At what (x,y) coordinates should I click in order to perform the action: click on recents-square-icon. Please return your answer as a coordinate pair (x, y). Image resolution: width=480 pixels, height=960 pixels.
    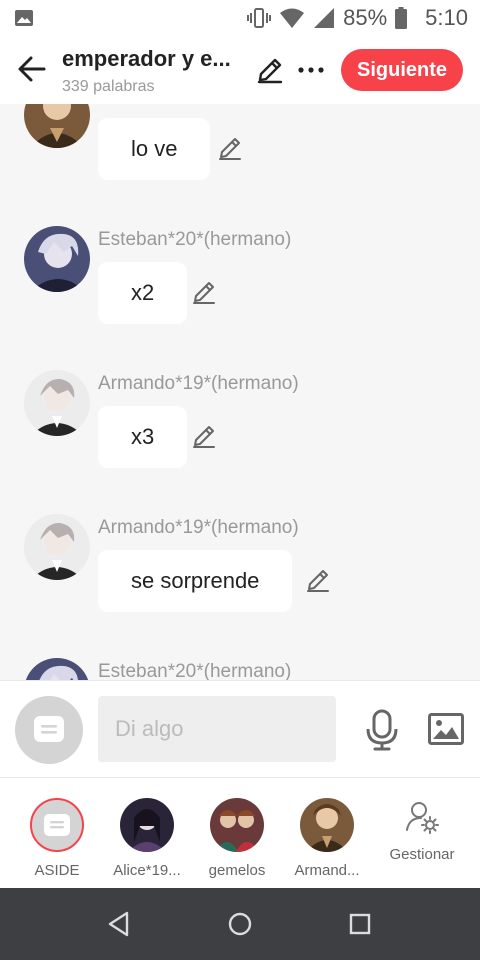
    Looking at the image, I should click on (360, 924).